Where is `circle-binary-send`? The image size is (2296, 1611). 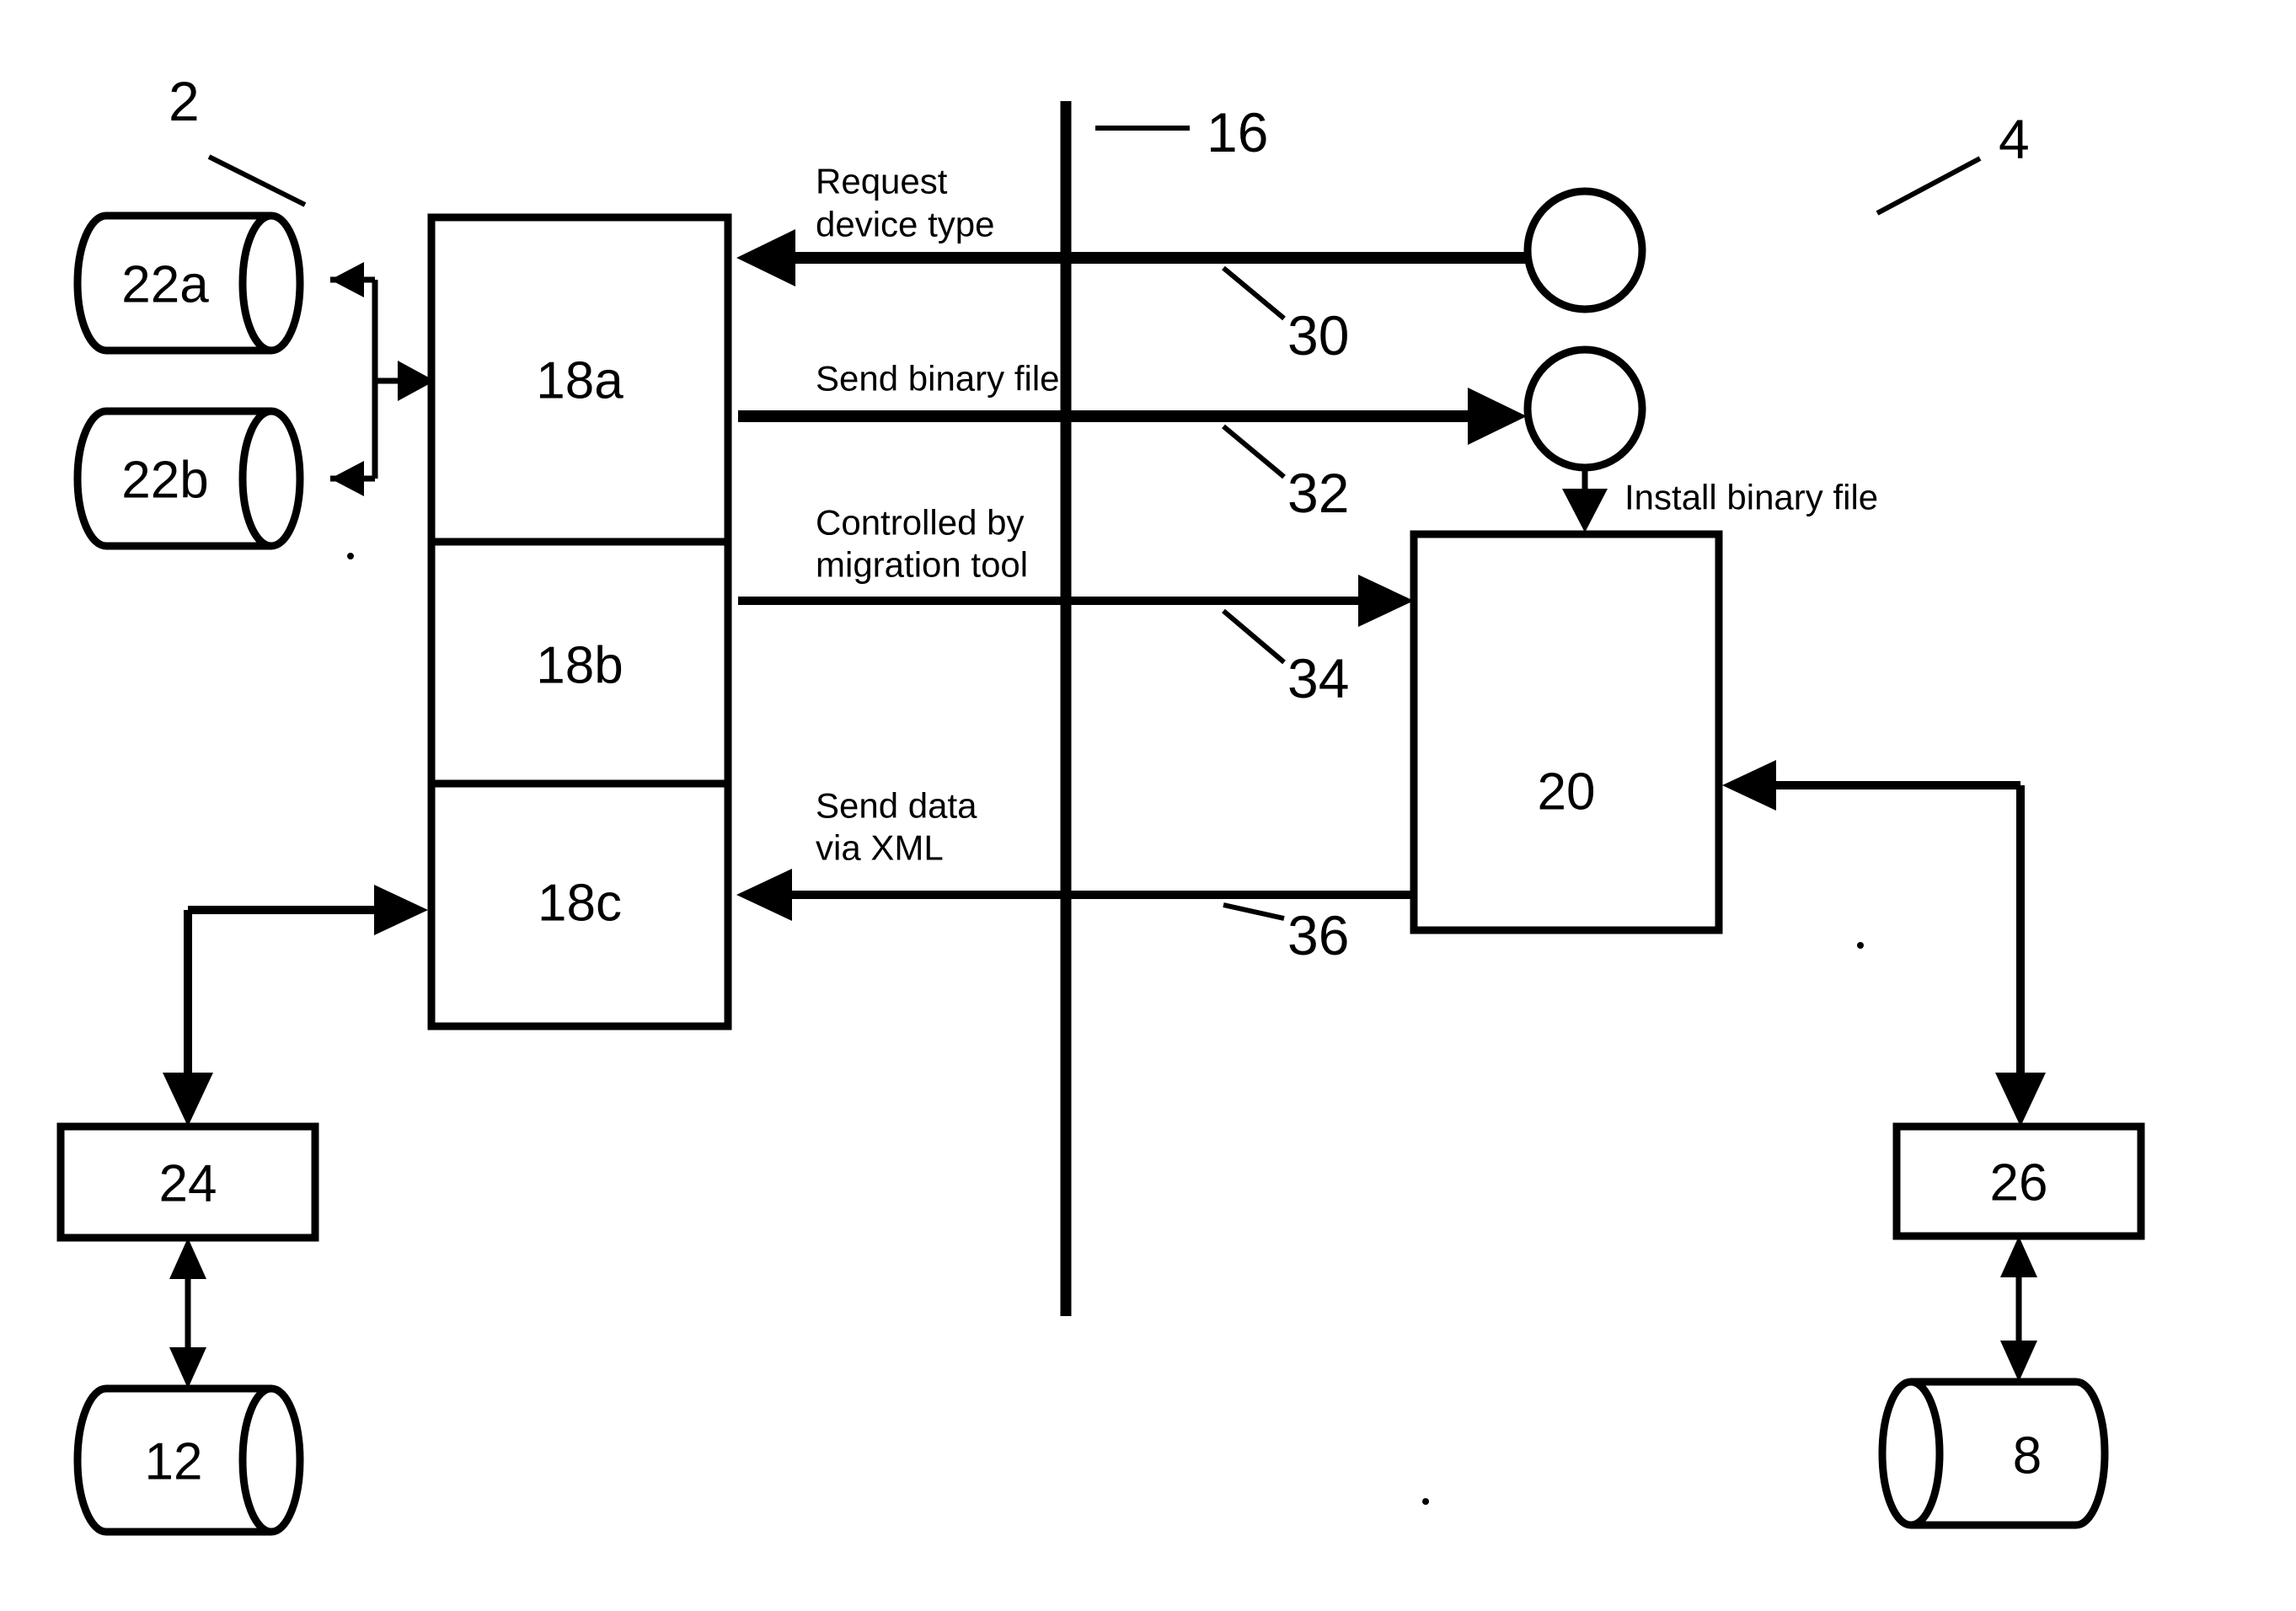
circle-binary-send is located at coordinates (1584, 408).